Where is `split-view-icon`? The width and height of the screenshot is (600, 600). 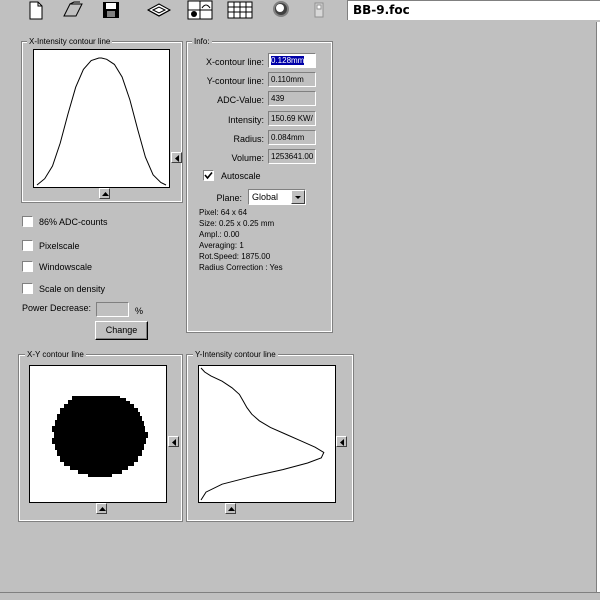
split-view-icon is located at coordinates (200, 10).